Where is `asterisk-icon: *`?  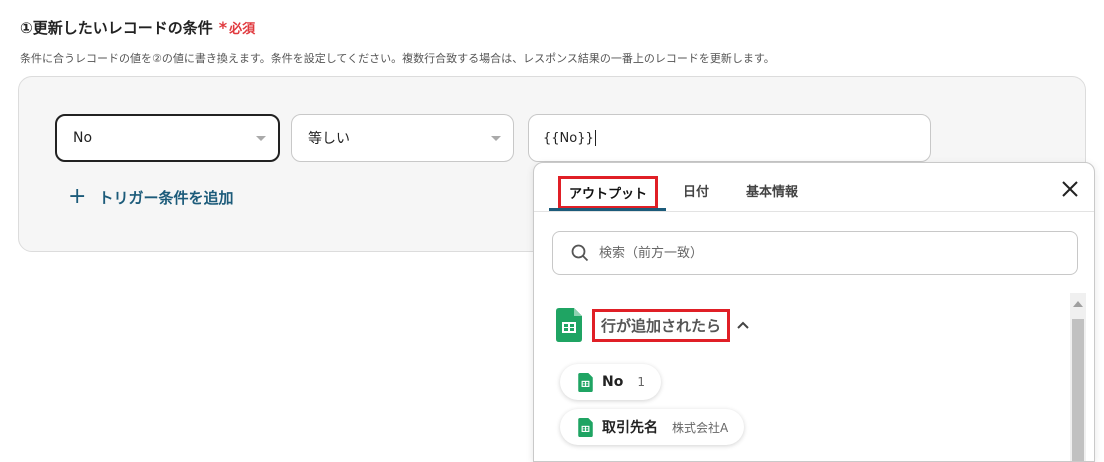 asterisk-icon: * is located at coordinates (223, 27).